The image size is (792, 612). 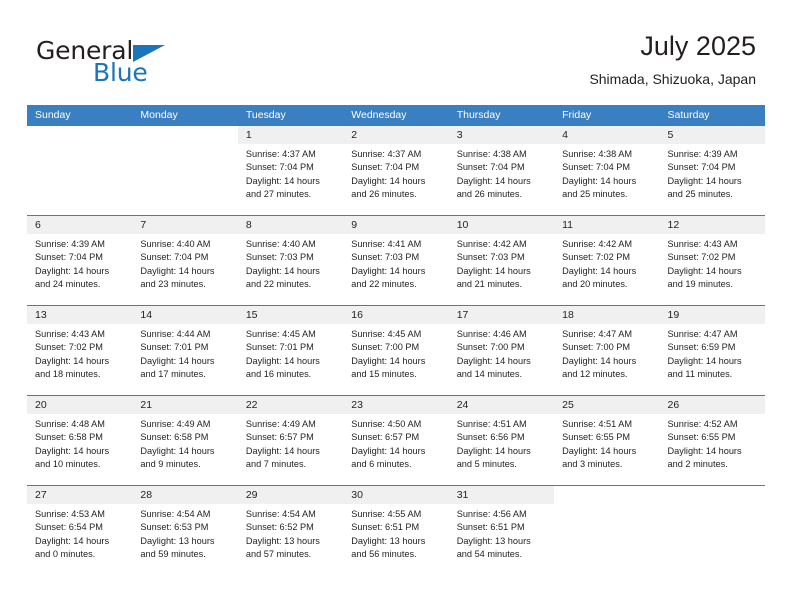 What do you see at coordinates (702, 154) in the screenshot?
I see `sunrise-text: Sunrise: 4:39 AM` at bounding box center [702, 154].